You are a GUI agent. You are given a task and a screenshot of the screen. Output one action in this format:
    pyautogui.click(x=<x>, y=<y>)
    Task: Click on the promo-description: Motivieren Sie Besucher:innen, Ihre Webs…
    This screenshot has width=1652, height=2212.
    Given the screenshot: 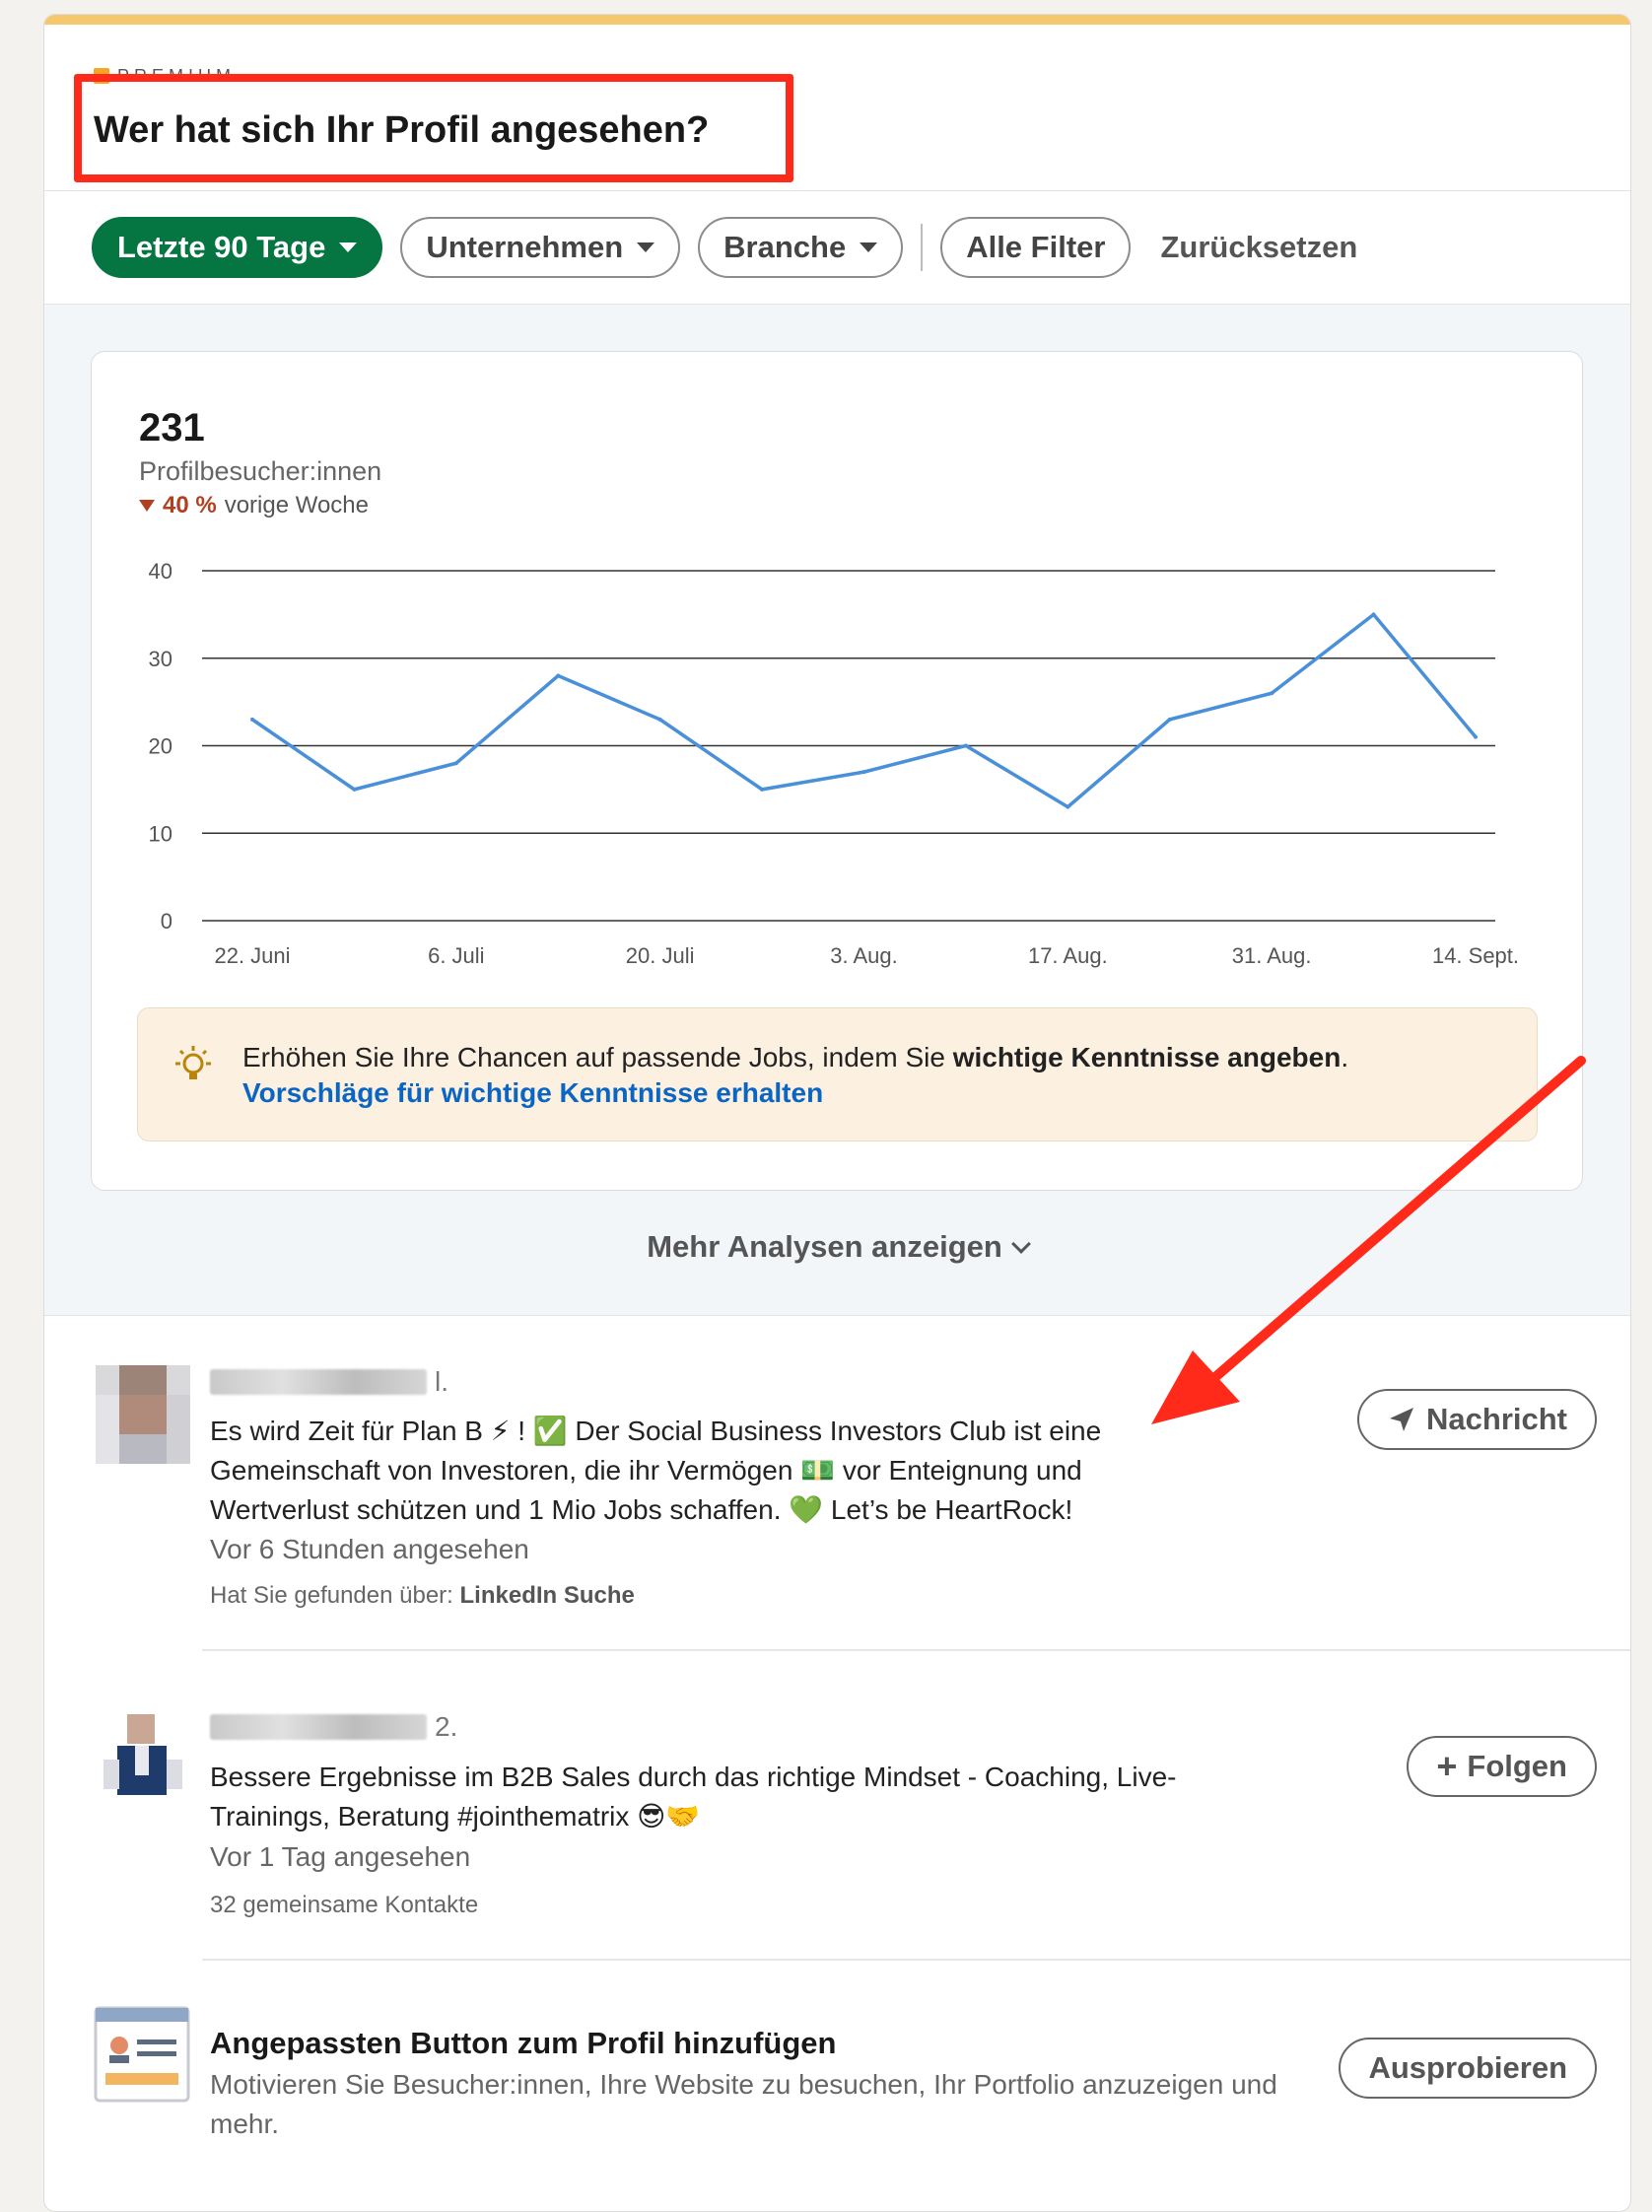 What is the action you would take?
    pyautogui.click(x=743, y=2104)
    